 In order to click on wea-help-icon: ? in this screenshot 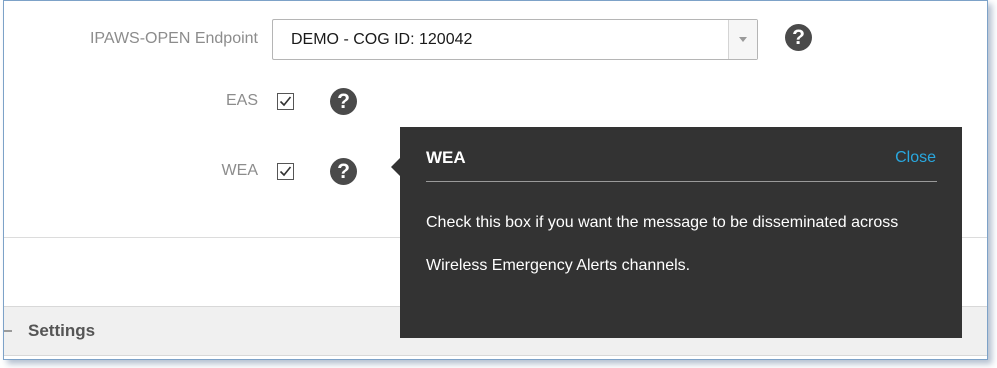, I will do `click(343, 171)`.